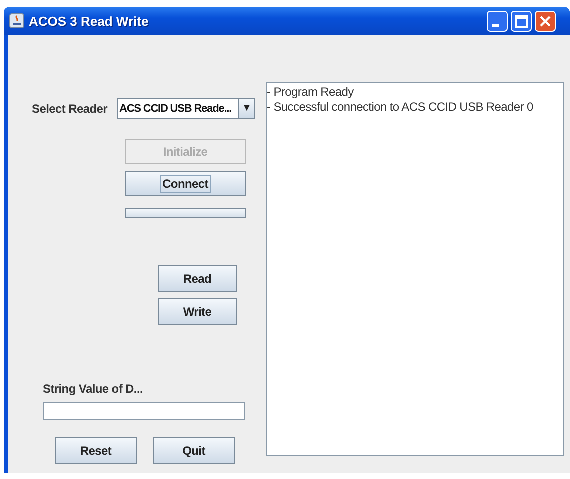 This screenshot has width=570, height=479. Describe the element at coordinates (17, 21) in the screenshot. I see `app-icon` at that location.